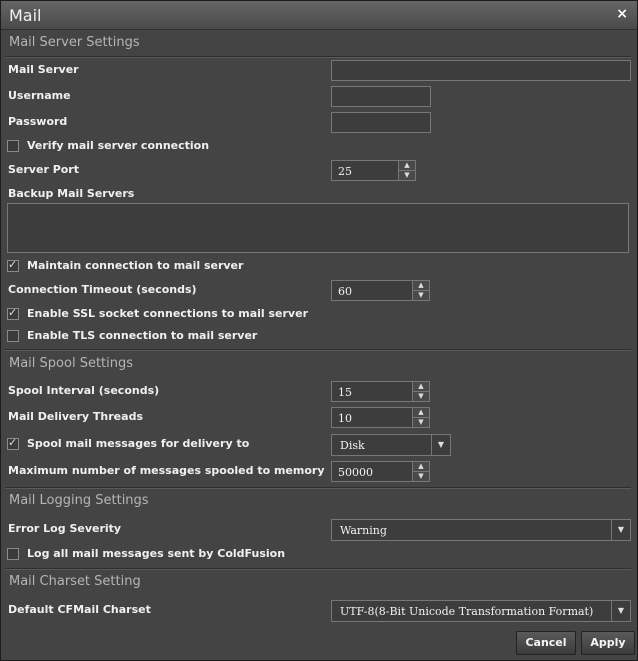  I want to click on spool-to-label: Spool mail messages for delivery to, so click(138, 443).